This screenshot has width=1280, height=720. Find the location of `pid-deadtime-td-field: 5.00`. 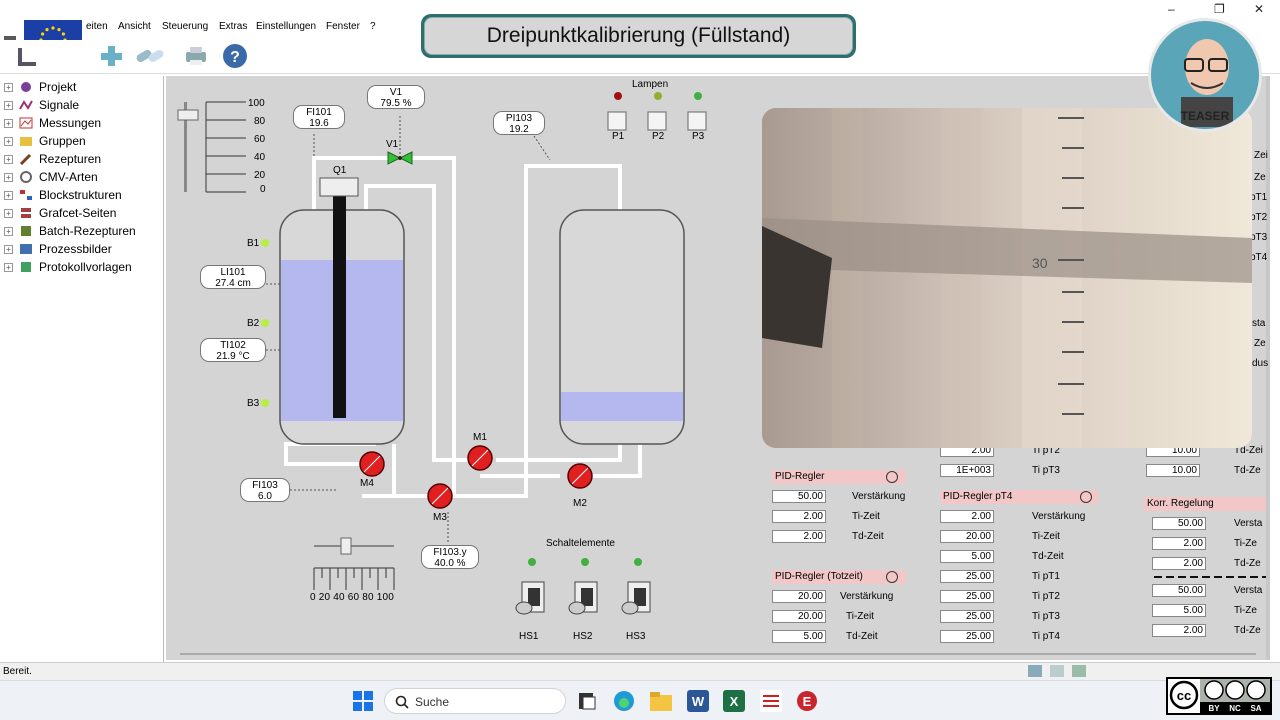

pid-deadtime-td-field: 5.00 is located at coordinates (799, 636).